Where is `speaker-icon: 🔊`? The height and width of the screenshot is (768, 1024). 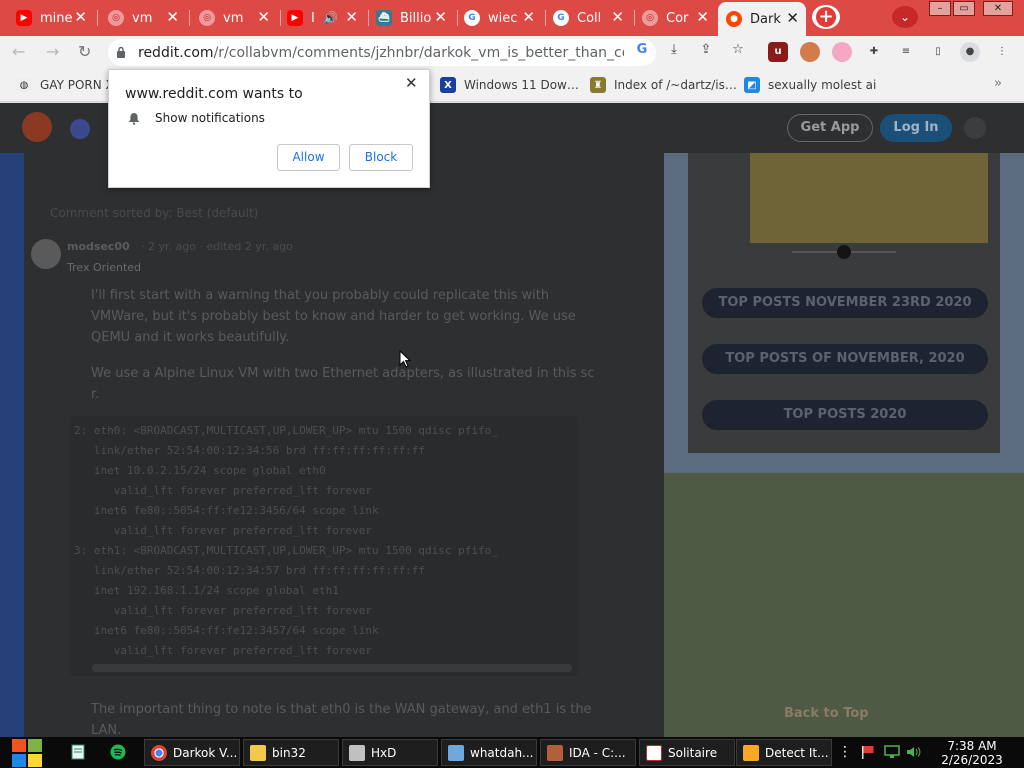
speaker-icon: 🔊 is located at coordinates (330, 18).